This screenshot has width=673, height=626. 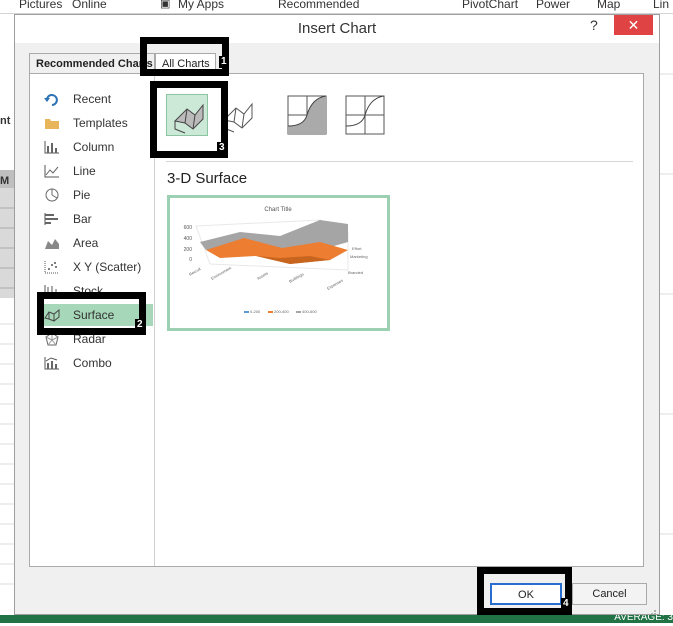 What do you see at coordinates (188, 250) in the screenshot?
I see `preview-y-tick: 200` at bounding box center [188, 250].